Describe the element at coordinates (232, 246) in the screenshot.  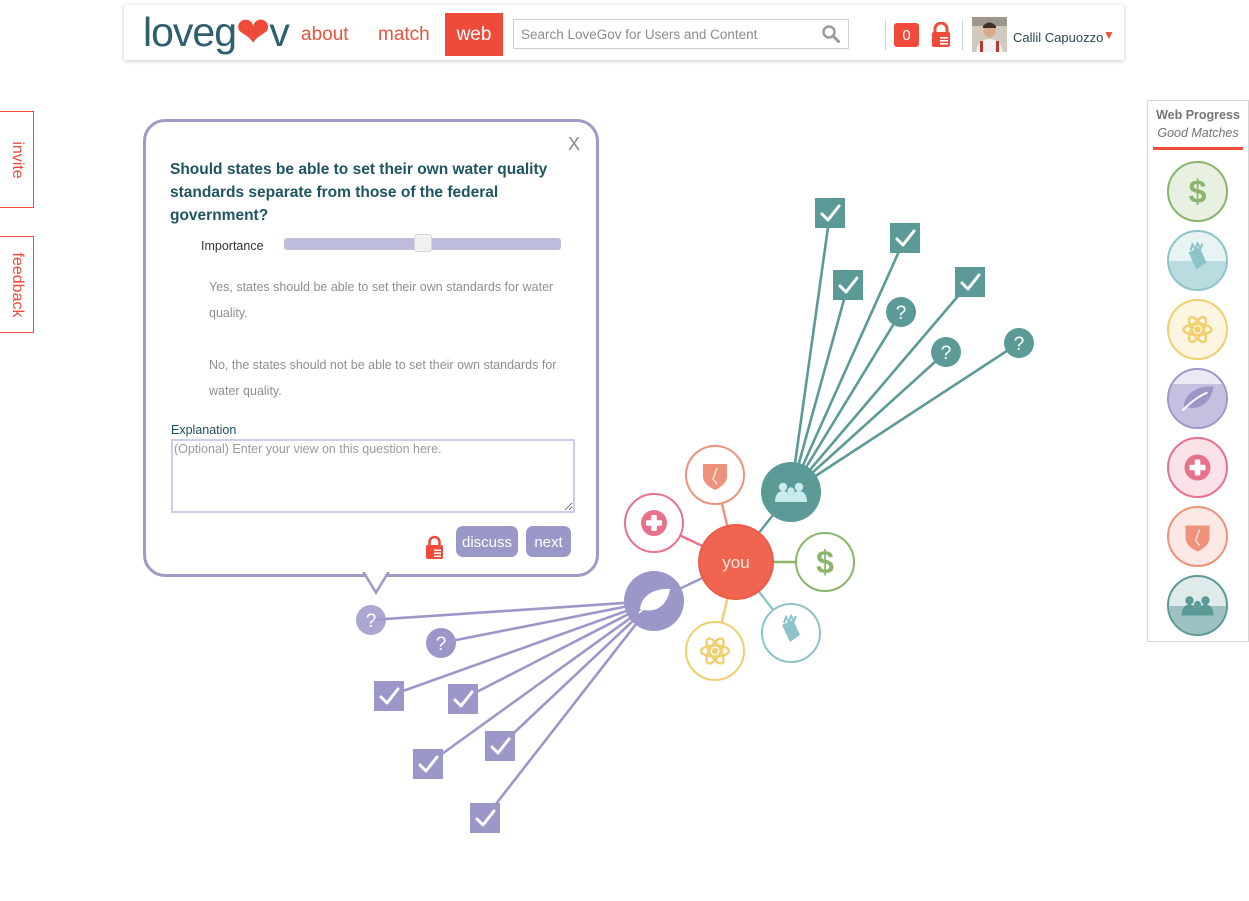
I see `importance-label: Importance` at that location.